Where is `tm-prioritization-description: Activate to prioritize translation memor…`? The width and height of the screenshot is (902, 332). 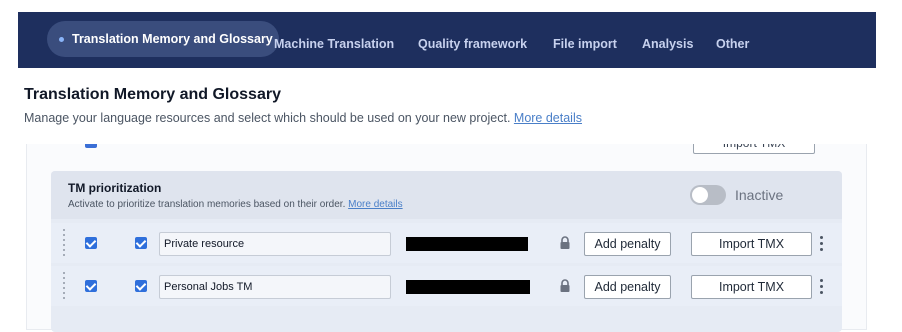 tm-prioritization-description: Activate to prioritize translation memor… is located at coordinates (235, 204).